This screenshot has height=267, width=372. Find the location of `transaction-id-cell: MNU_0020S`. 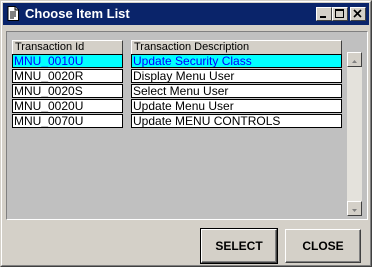

transaction-id-cell: MNU_0020S is located at coordinates (67, 91).